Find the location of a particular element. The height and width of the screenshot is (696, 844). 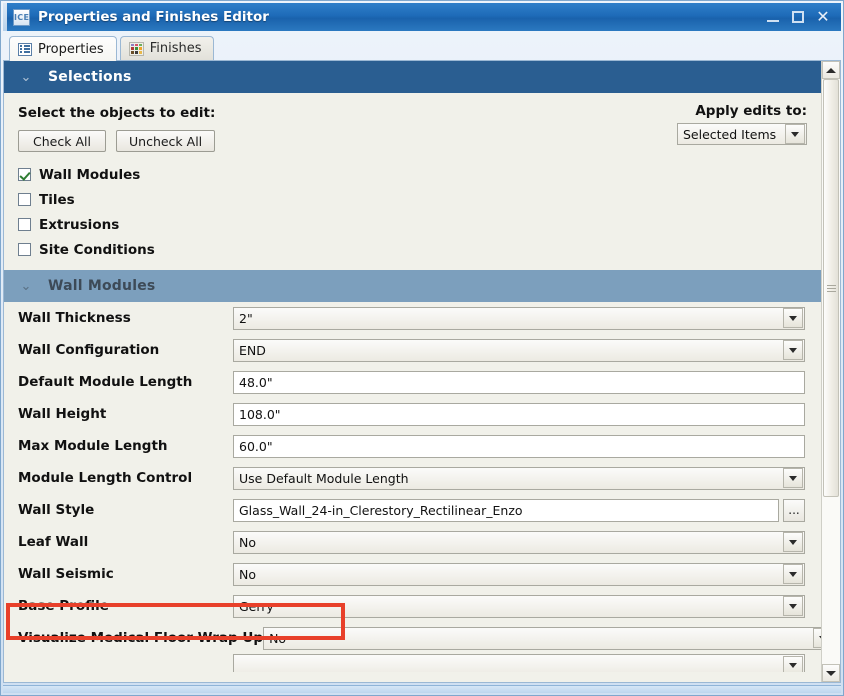

checkbox-label: Site Conditions is located at coordinates (97, 249).